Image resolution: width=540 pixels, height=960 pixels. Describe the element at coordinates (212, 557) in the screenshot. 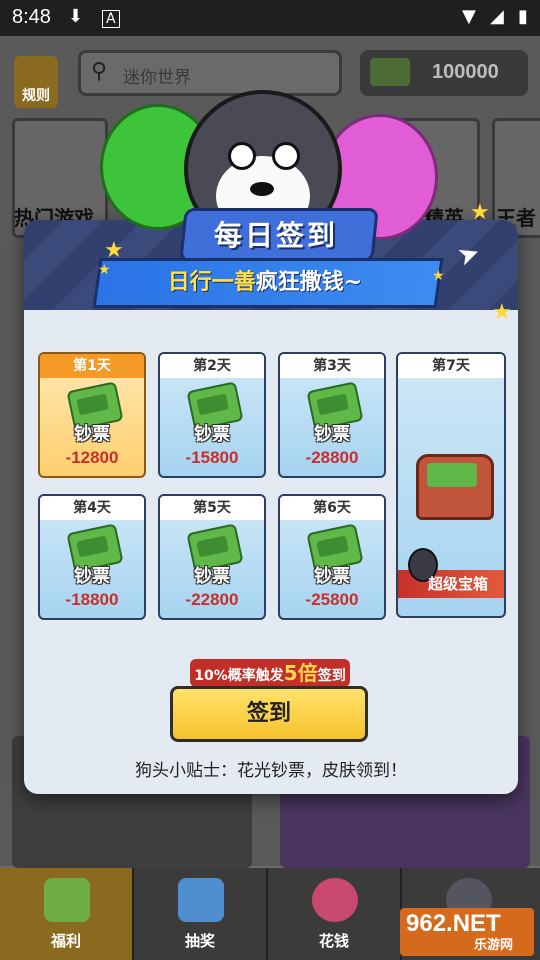

I see `day-card-5: 第5天 钞票 -22800` at that location.